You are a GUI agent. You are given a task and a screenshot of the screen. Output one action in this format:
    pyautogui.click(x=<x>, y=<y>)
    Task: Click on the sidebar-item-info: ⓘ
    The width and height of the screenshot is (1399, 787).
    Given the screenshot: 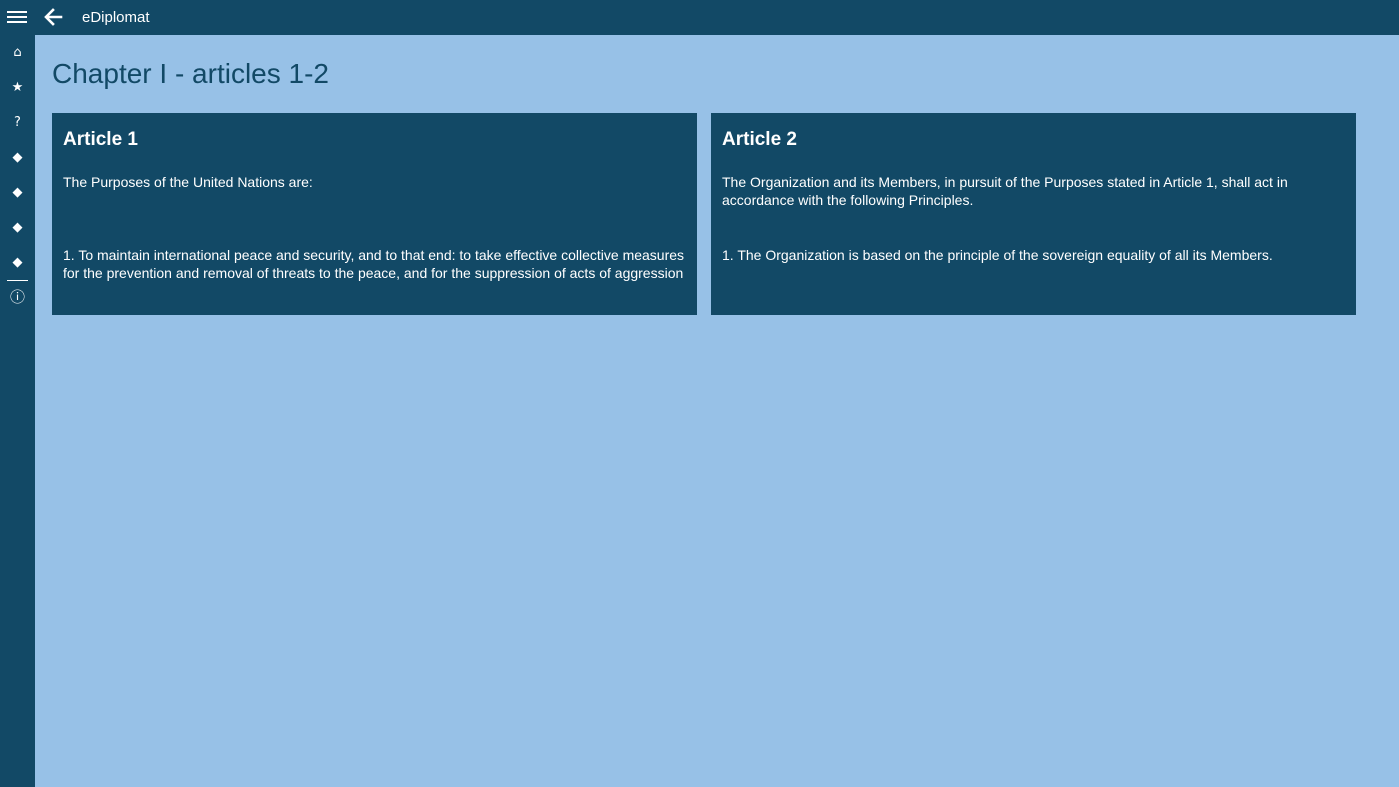 What is the action you would take?
    pyautogui.click(x=17, y=297)
    